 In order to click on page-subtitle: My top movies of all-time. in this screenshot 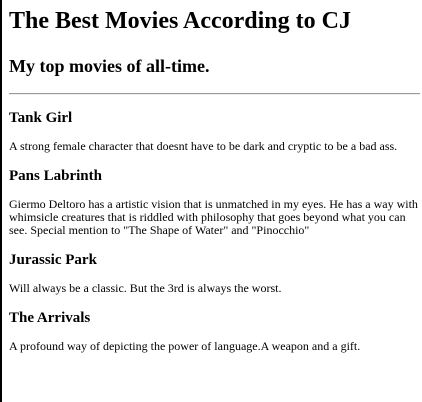, I will do `click(109, 66)`.